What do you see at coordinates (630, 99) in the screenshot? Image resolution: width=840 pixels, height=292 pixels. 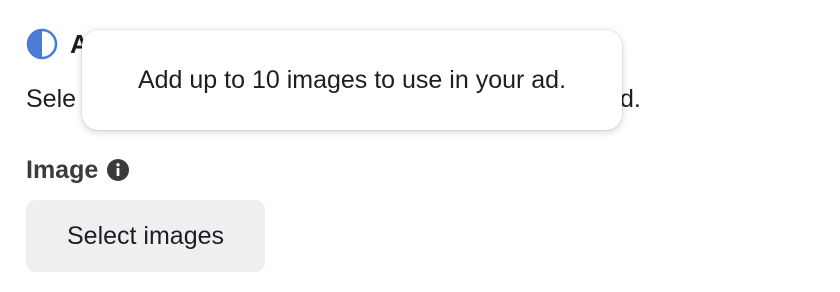 I see `section-description-tail: d.` at bounding box center [630, 99].